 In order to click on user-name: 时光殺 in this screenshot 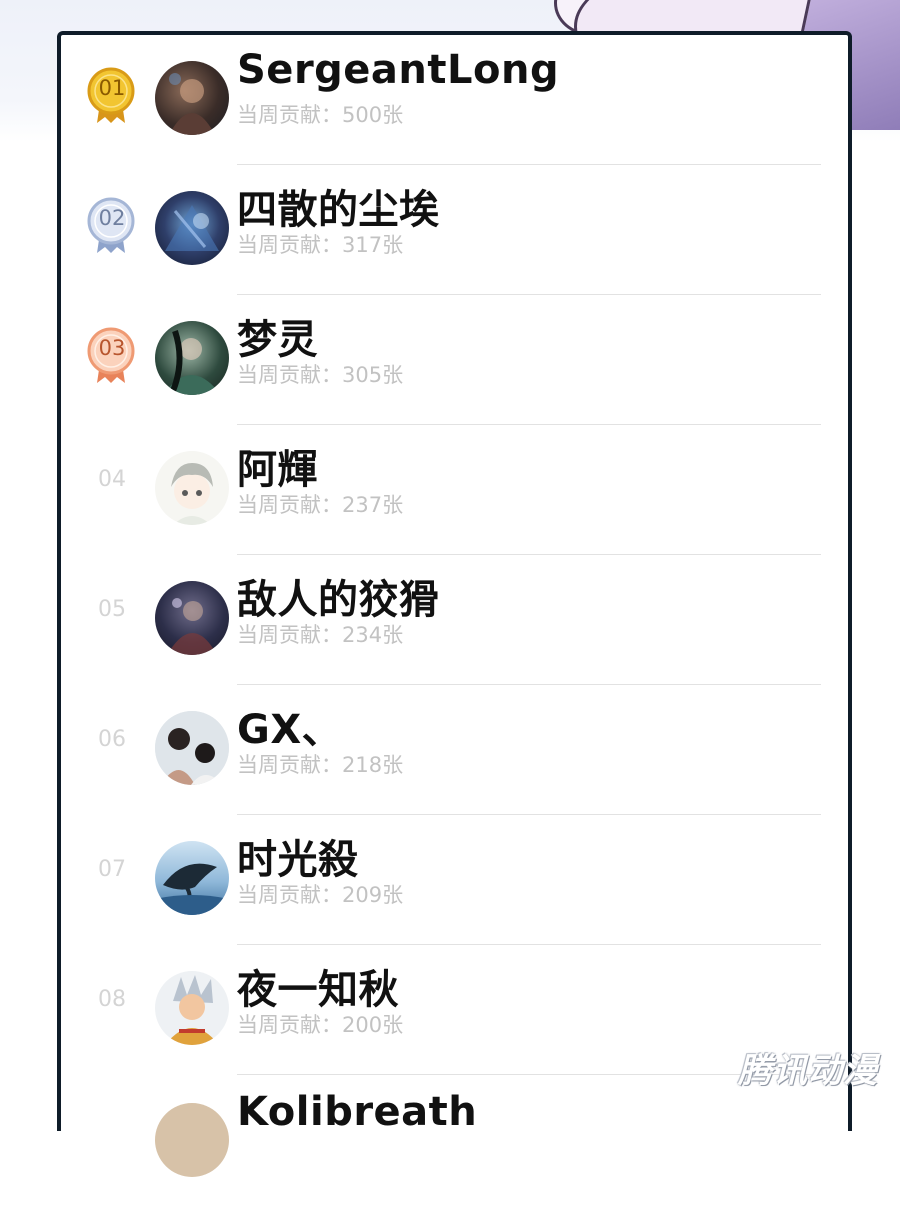, I will do `click(298, 856)`.